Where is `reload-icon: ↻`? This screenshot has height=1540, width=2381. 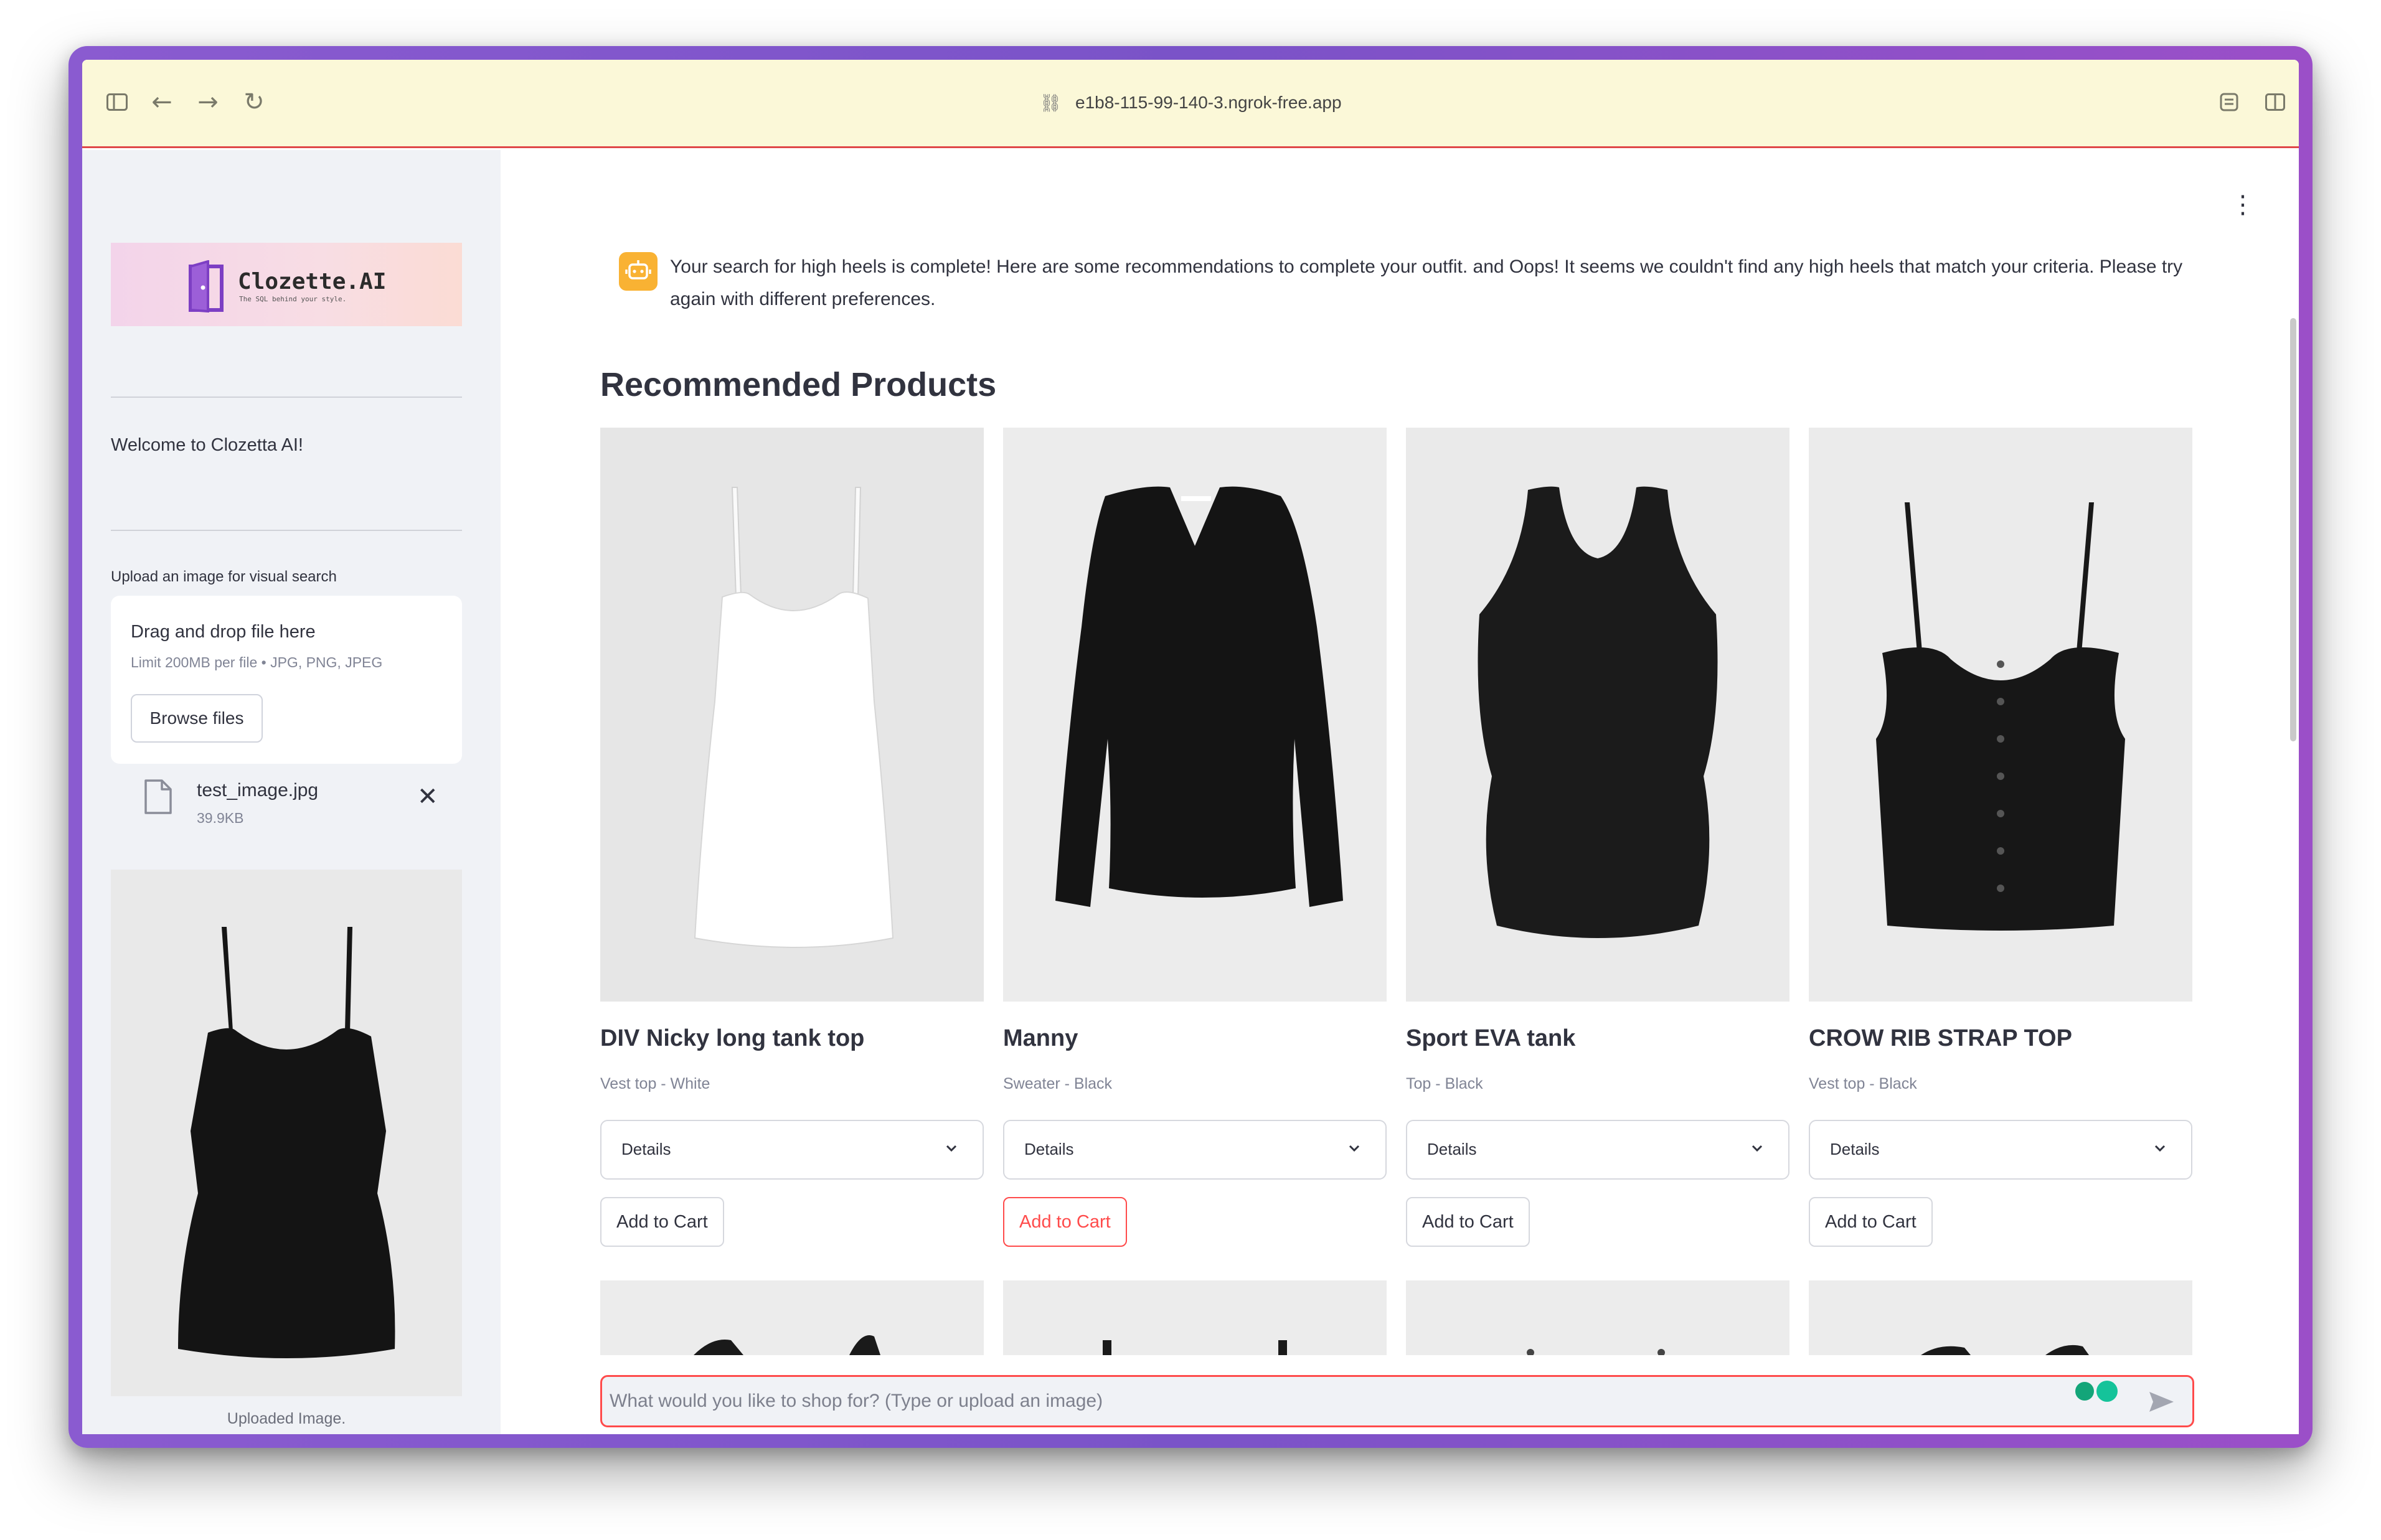 reload-icon: ↻ is located at coordinates (254, 102).